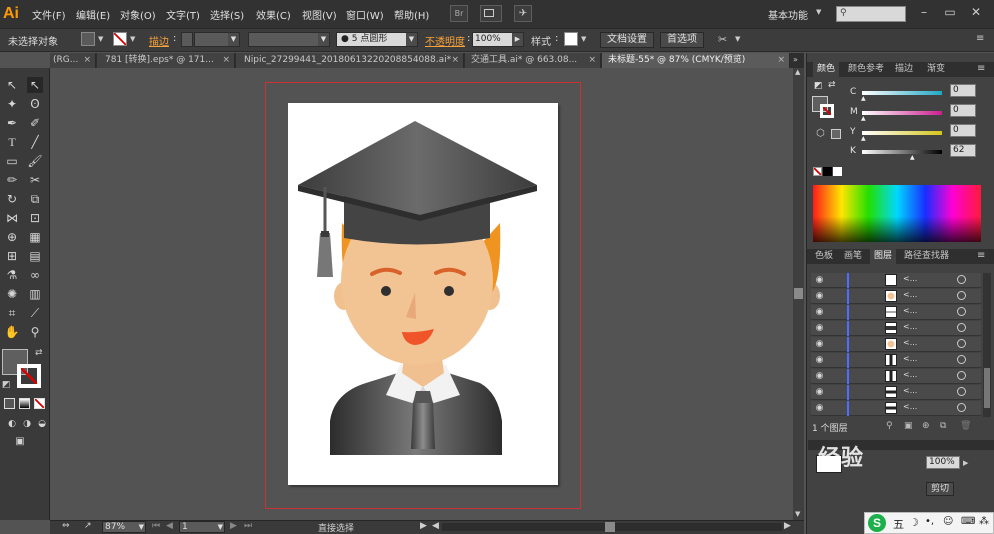 Image resolution: width=994 pixels, height=534 pixels. Describe the element at coordinates (248, 526) in the screenshot. I see `last-artboard-icon: ⏭` at that location.